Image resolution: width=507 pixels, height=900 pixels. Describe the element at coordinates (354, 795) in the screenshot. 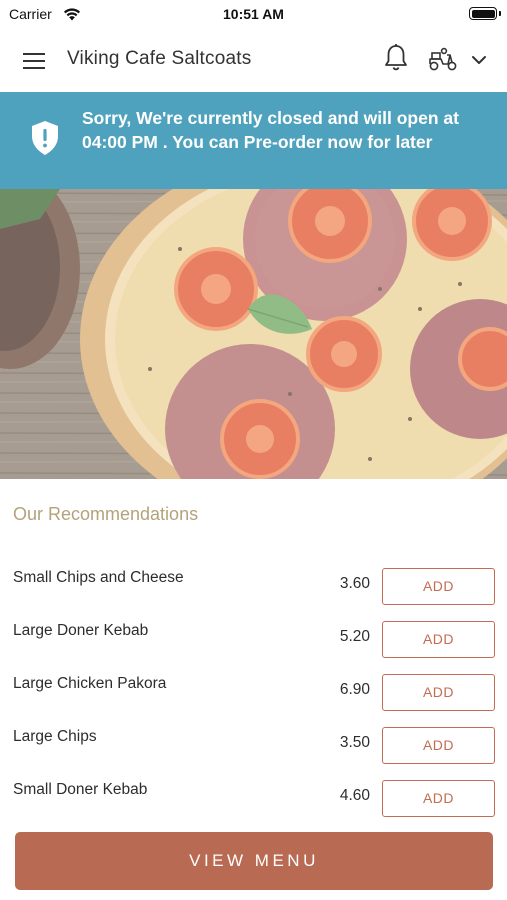

I see `item-price: 4.60` at that location.